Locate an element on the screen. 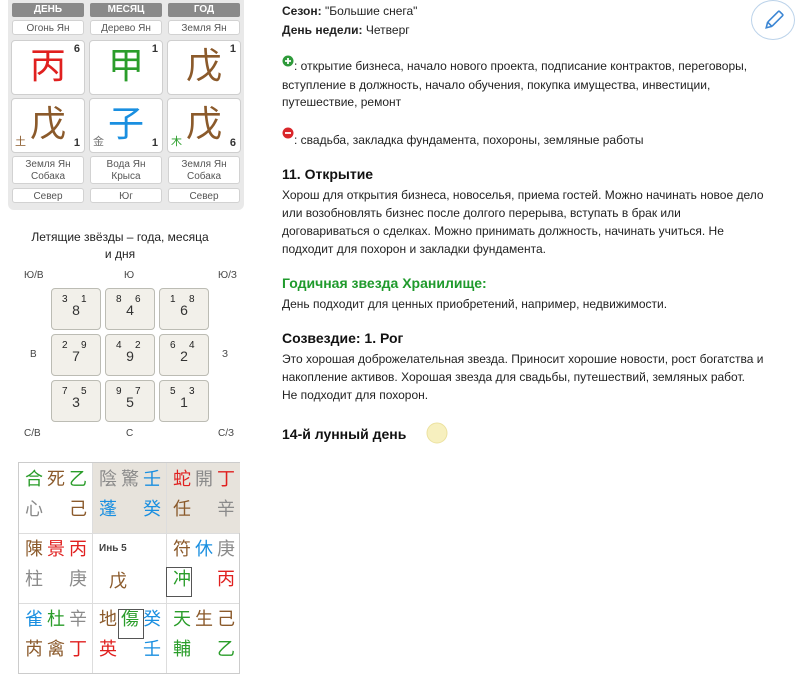 The height and width of the screenshot is (674, 807). qimen-glyph: 英 is located at coordinates (108, 649).